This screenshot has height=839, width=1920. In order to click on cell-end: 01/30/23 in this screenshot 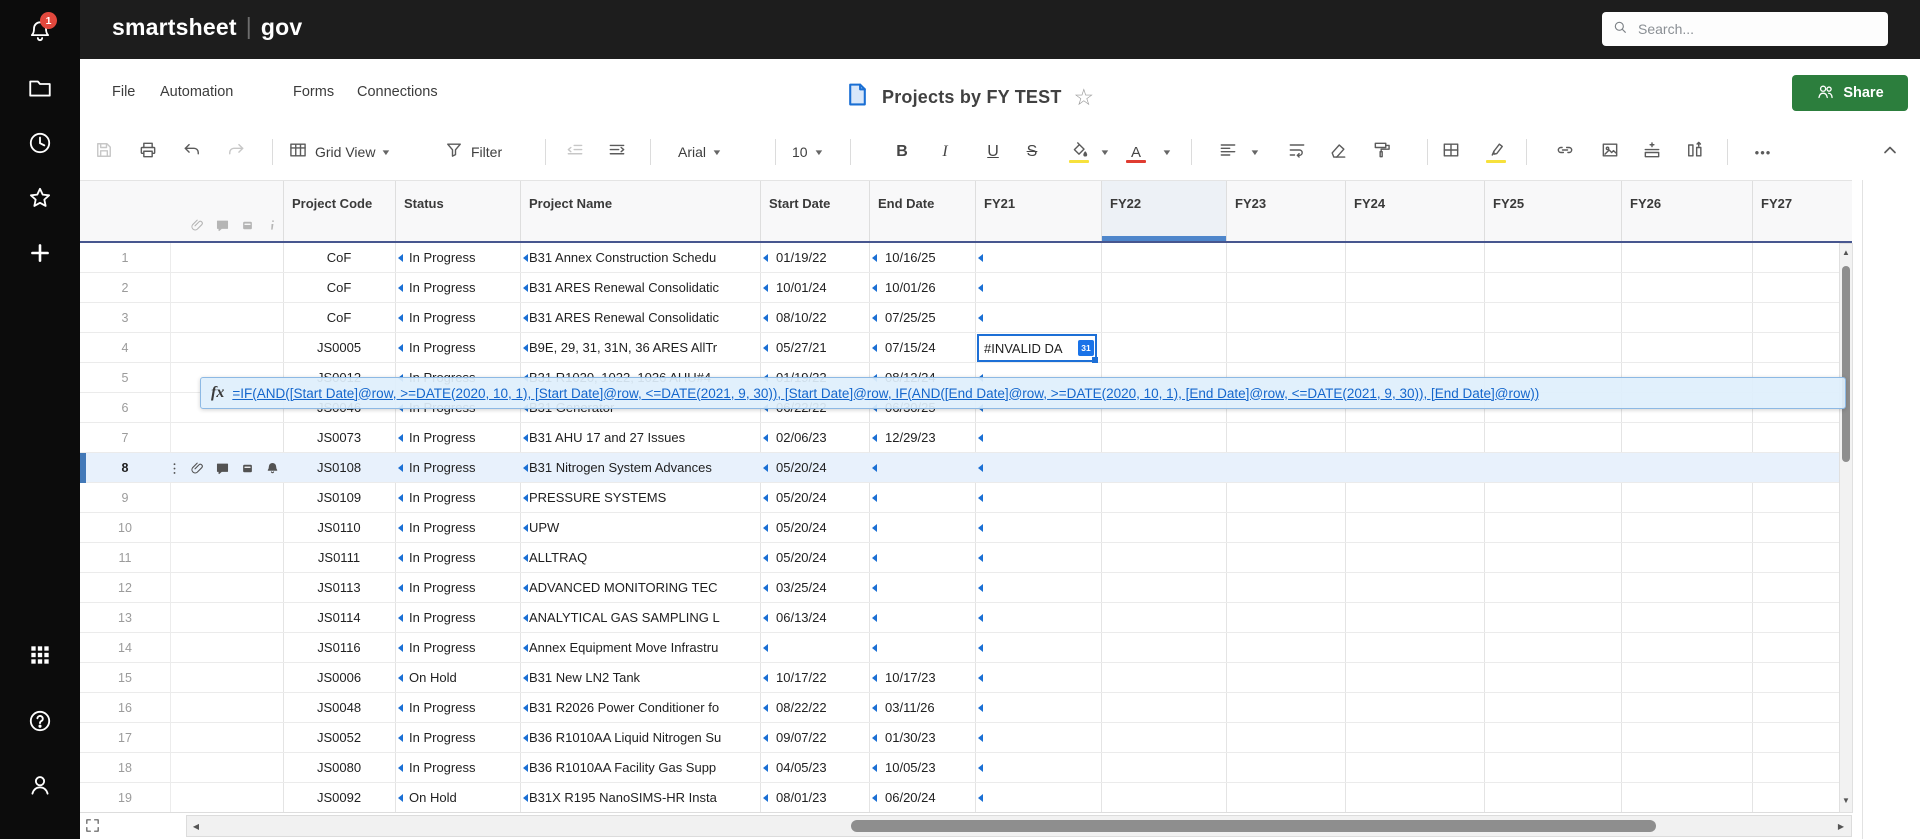, I will do `click(922, 738)`.